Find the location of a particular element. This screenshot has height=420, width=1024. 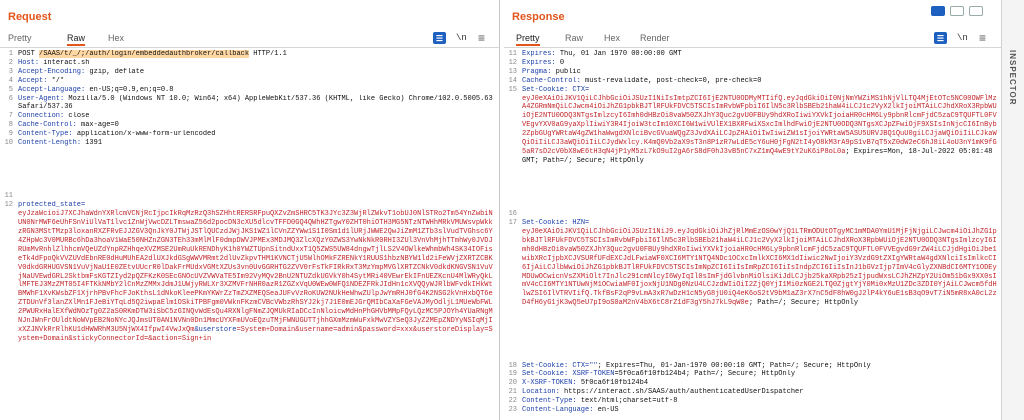

header-value: Thu, 01 Jan 1970 00:00:00 GMT is located at coordinates (620, 54).